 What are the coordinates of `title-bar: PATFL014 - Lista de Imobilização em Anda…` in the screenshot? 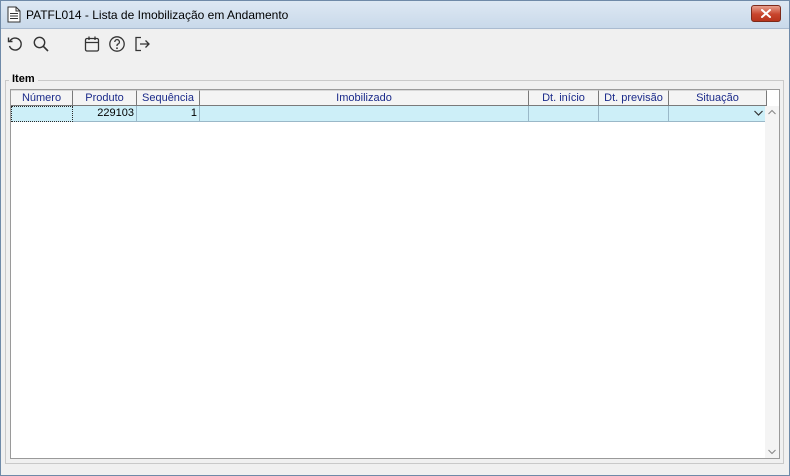 It's located at (395, 15).